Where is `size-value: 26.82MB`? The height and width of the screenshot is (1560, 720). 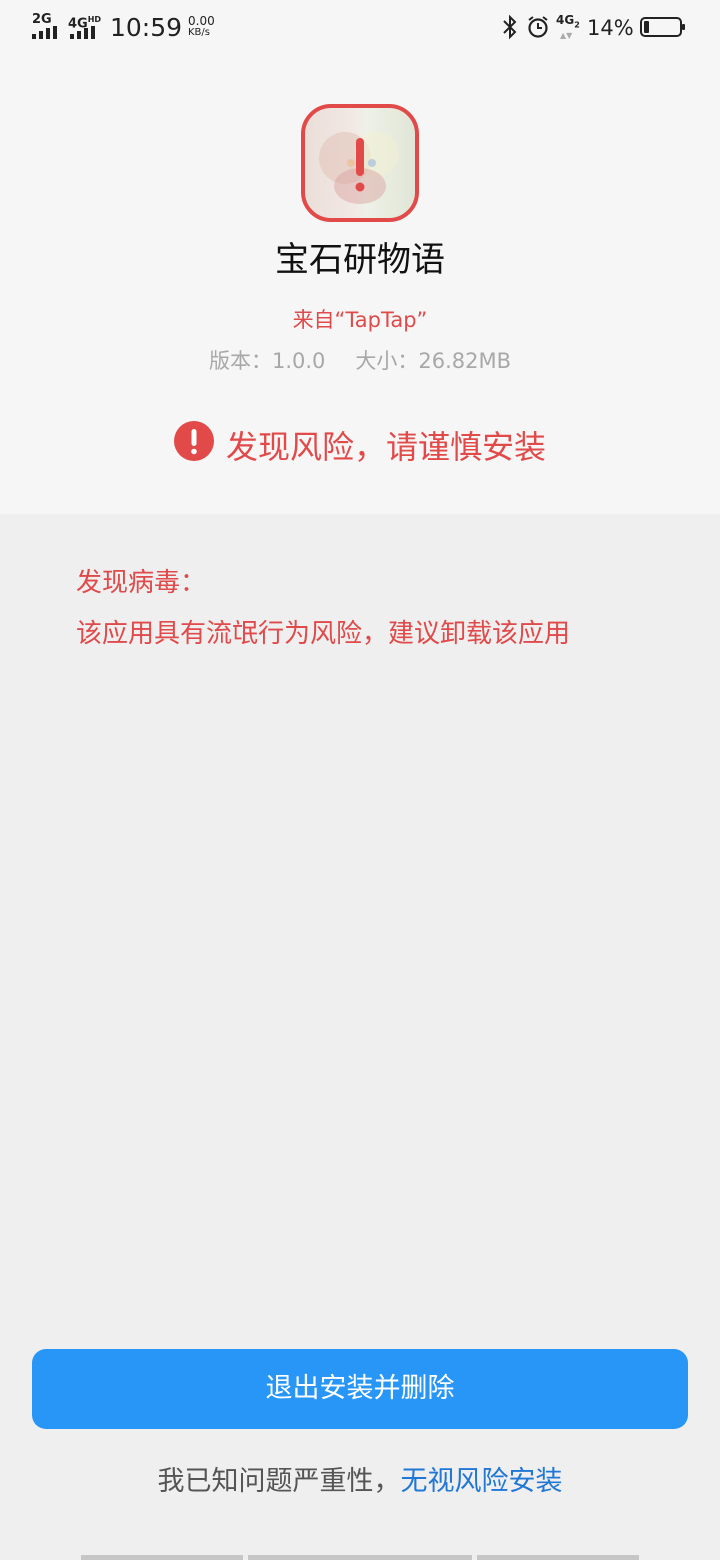 size-value: 26.82MB is located at coordinates (465, 361).